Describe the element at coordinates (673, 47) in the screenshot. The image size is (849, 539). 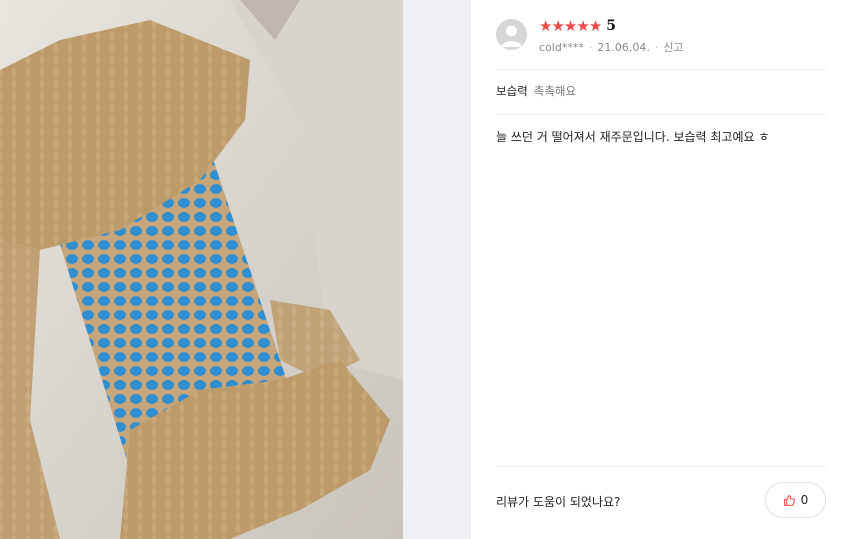
I see `report-link: 신고` at that location.